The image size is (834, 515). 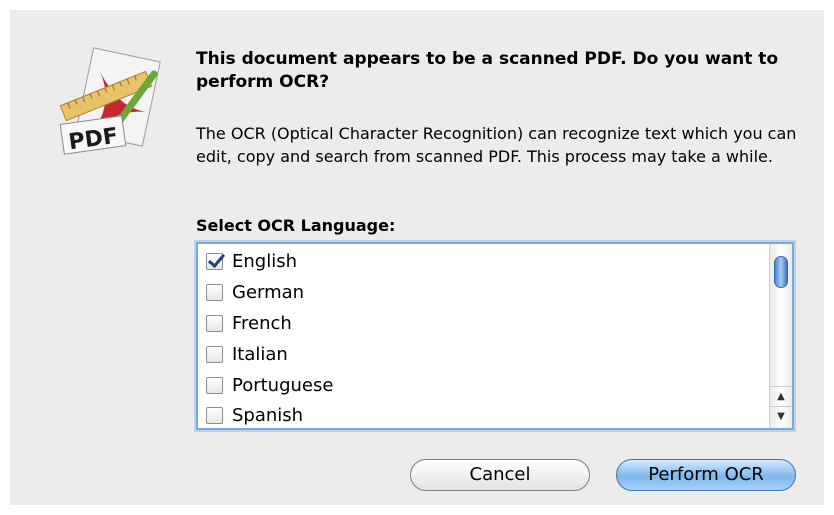 I want to click on french-checkbox, so click(x=214, y=323).